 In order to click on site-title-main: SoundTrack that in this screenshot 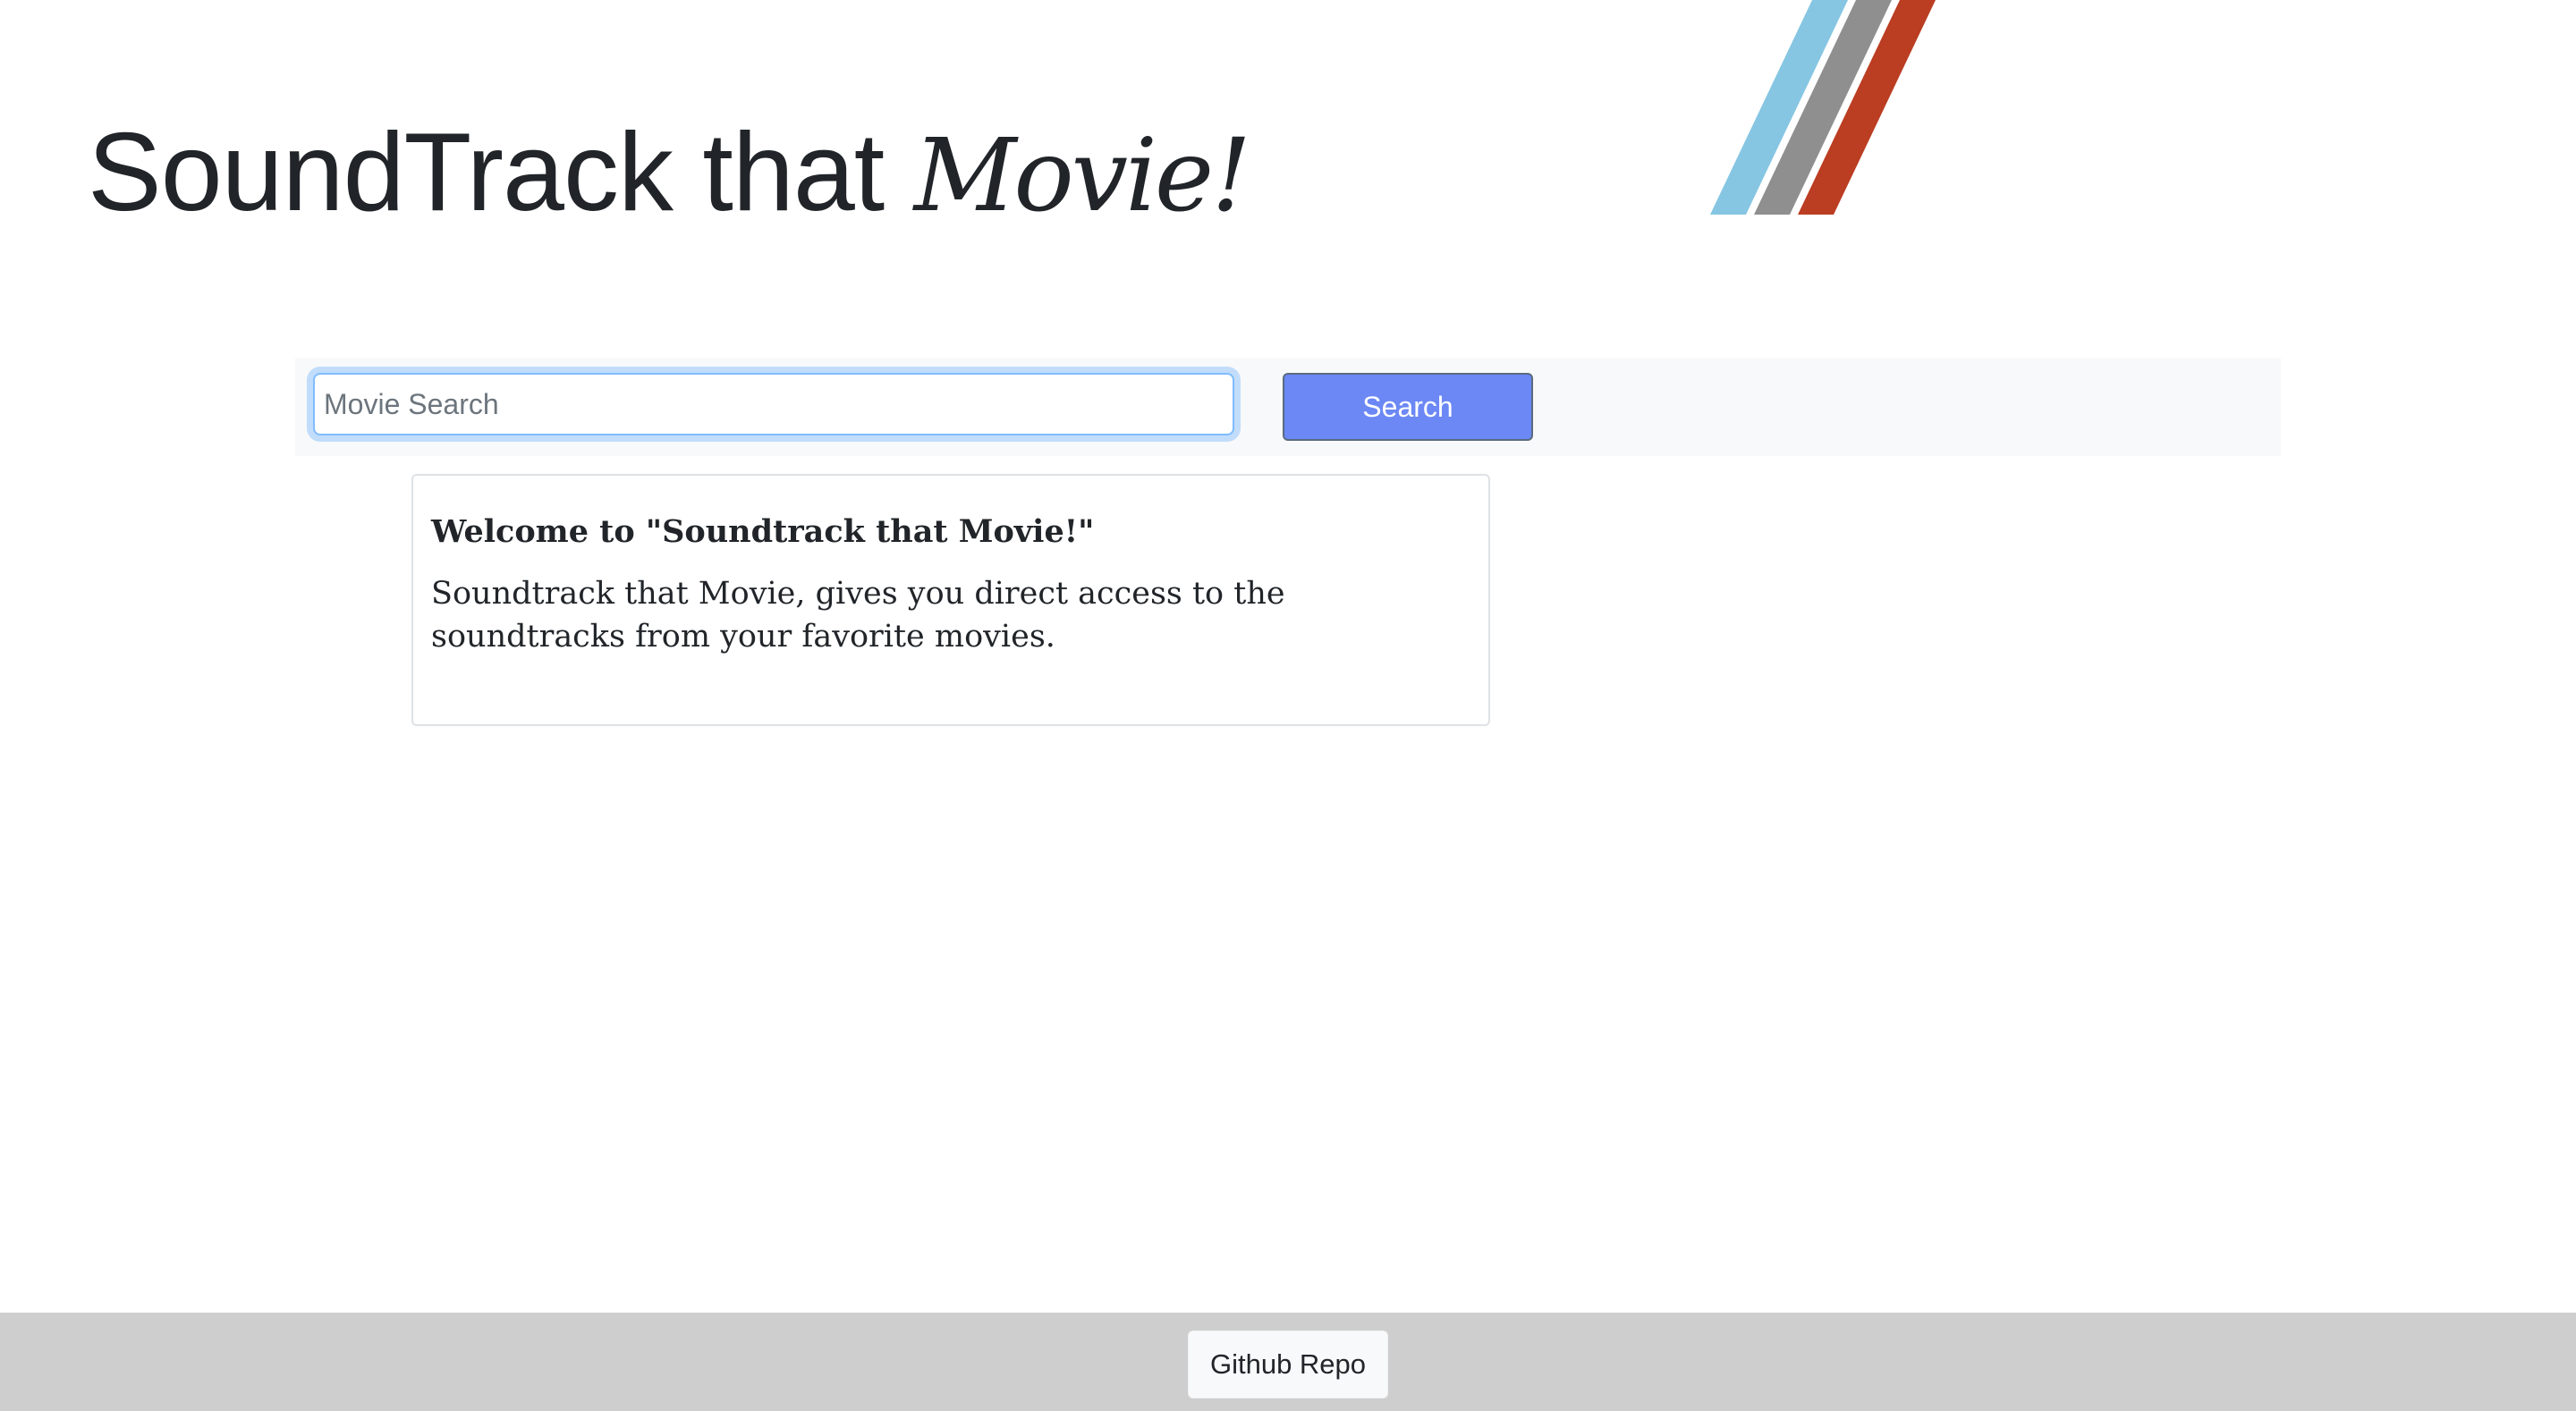, I will do `click(501, 172)`.